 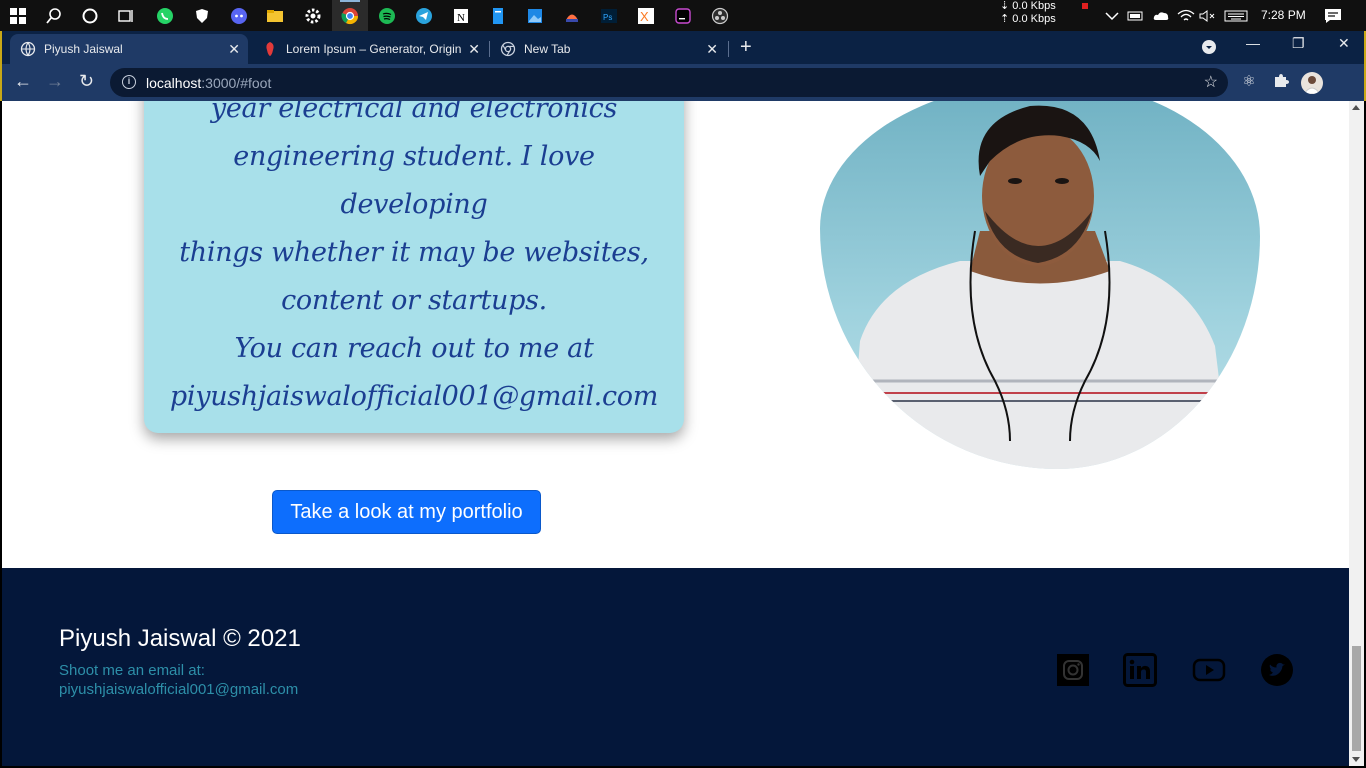 I want to click on about-line: piyushjaiswalofficial001@gmail.com, so click(x=414, y=396).